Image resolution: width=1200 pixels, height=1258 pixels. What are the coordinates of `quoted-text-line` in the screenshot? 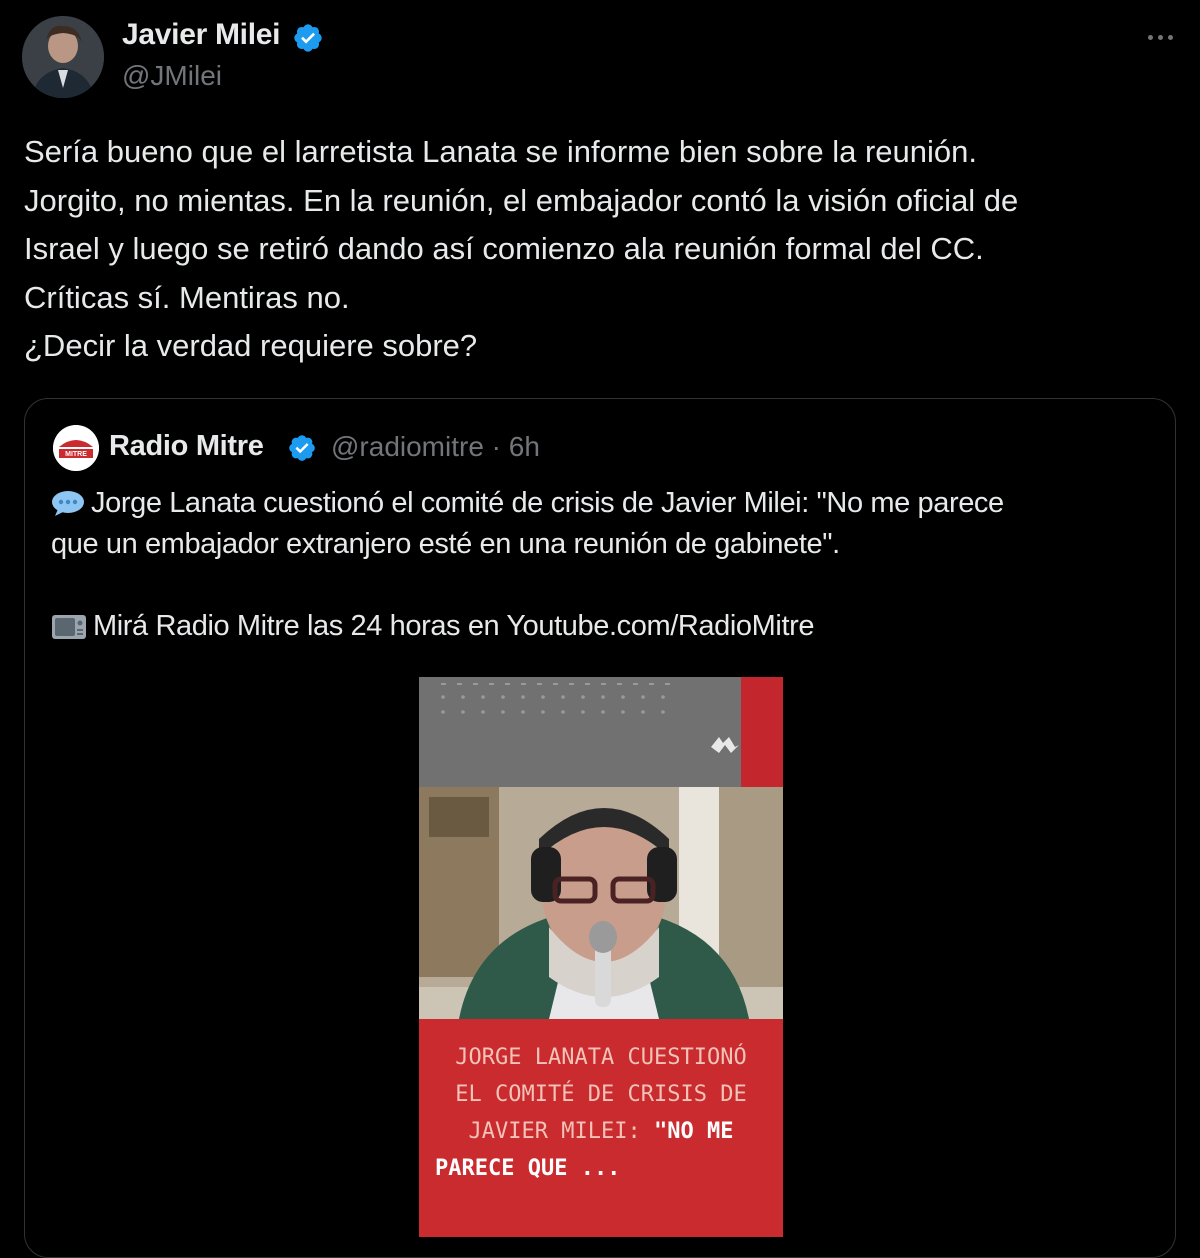 It's located at (601, 585).